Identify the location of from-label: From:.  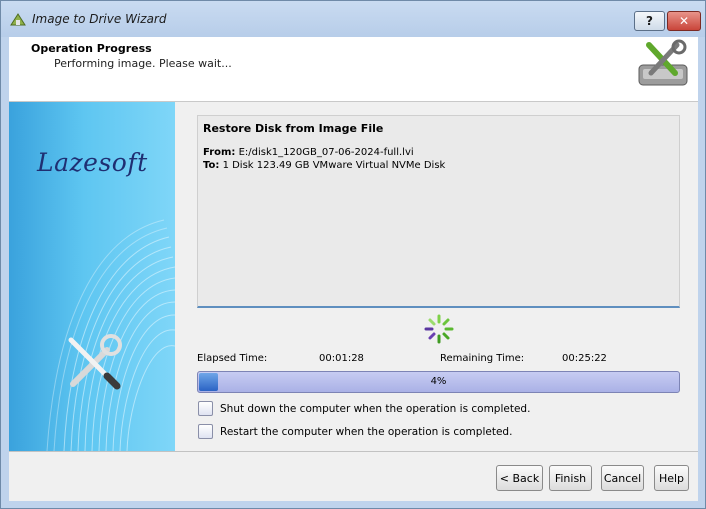
(219, 152).